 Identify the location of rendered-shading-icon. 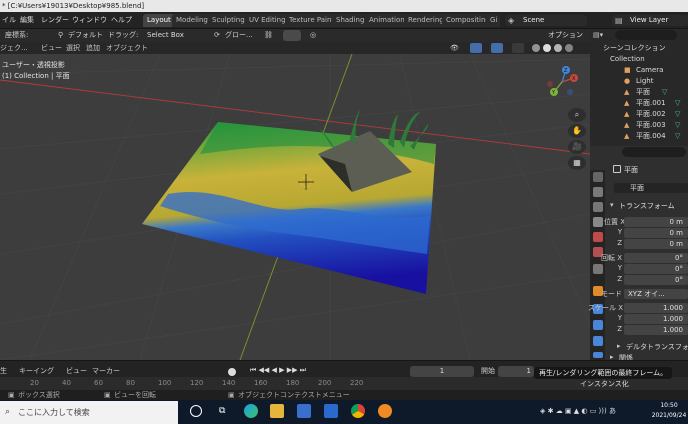
(569, 48).